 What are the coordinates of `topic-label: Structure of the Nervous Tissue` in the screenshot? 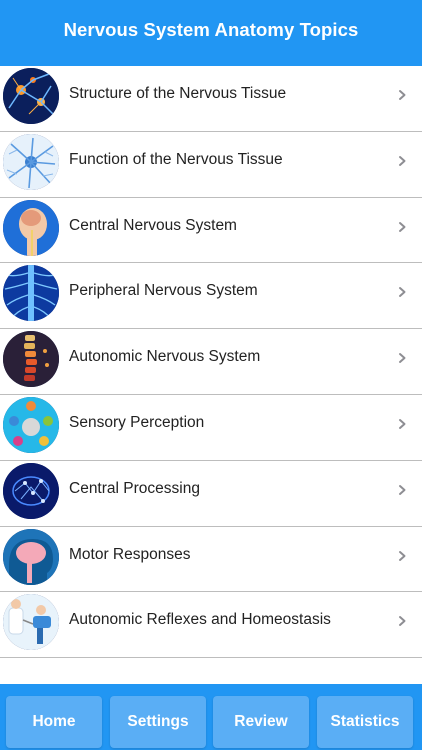 It's located at (178, 93).